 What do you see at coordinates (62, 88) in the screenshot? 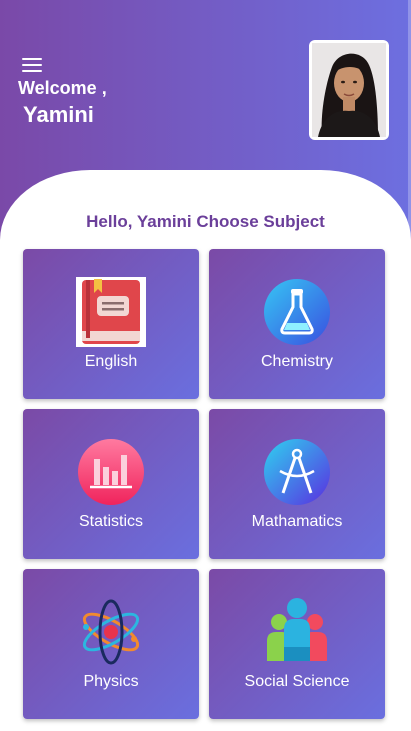
I see `welcome-text: Welcome ,` at bounding box center [62, 88].